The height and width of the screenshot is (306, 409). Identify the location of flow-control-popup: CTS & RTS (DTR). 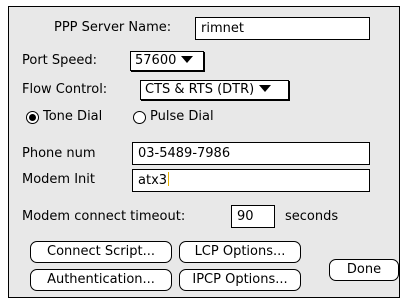
(214, 90).